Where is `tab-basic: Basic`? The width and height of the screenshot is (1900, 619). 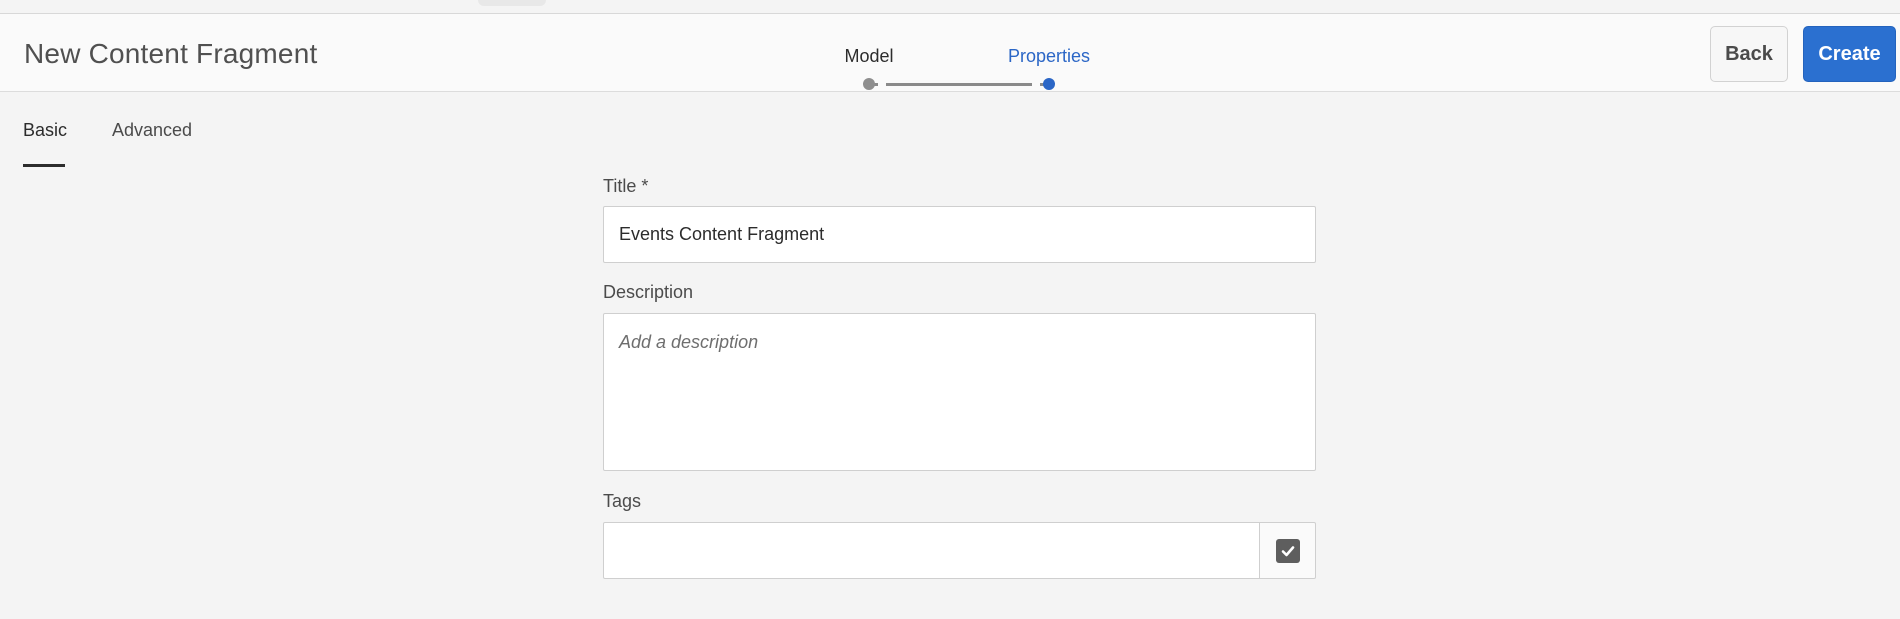 tab-basic: Basic is located at coordinates (45, 130).